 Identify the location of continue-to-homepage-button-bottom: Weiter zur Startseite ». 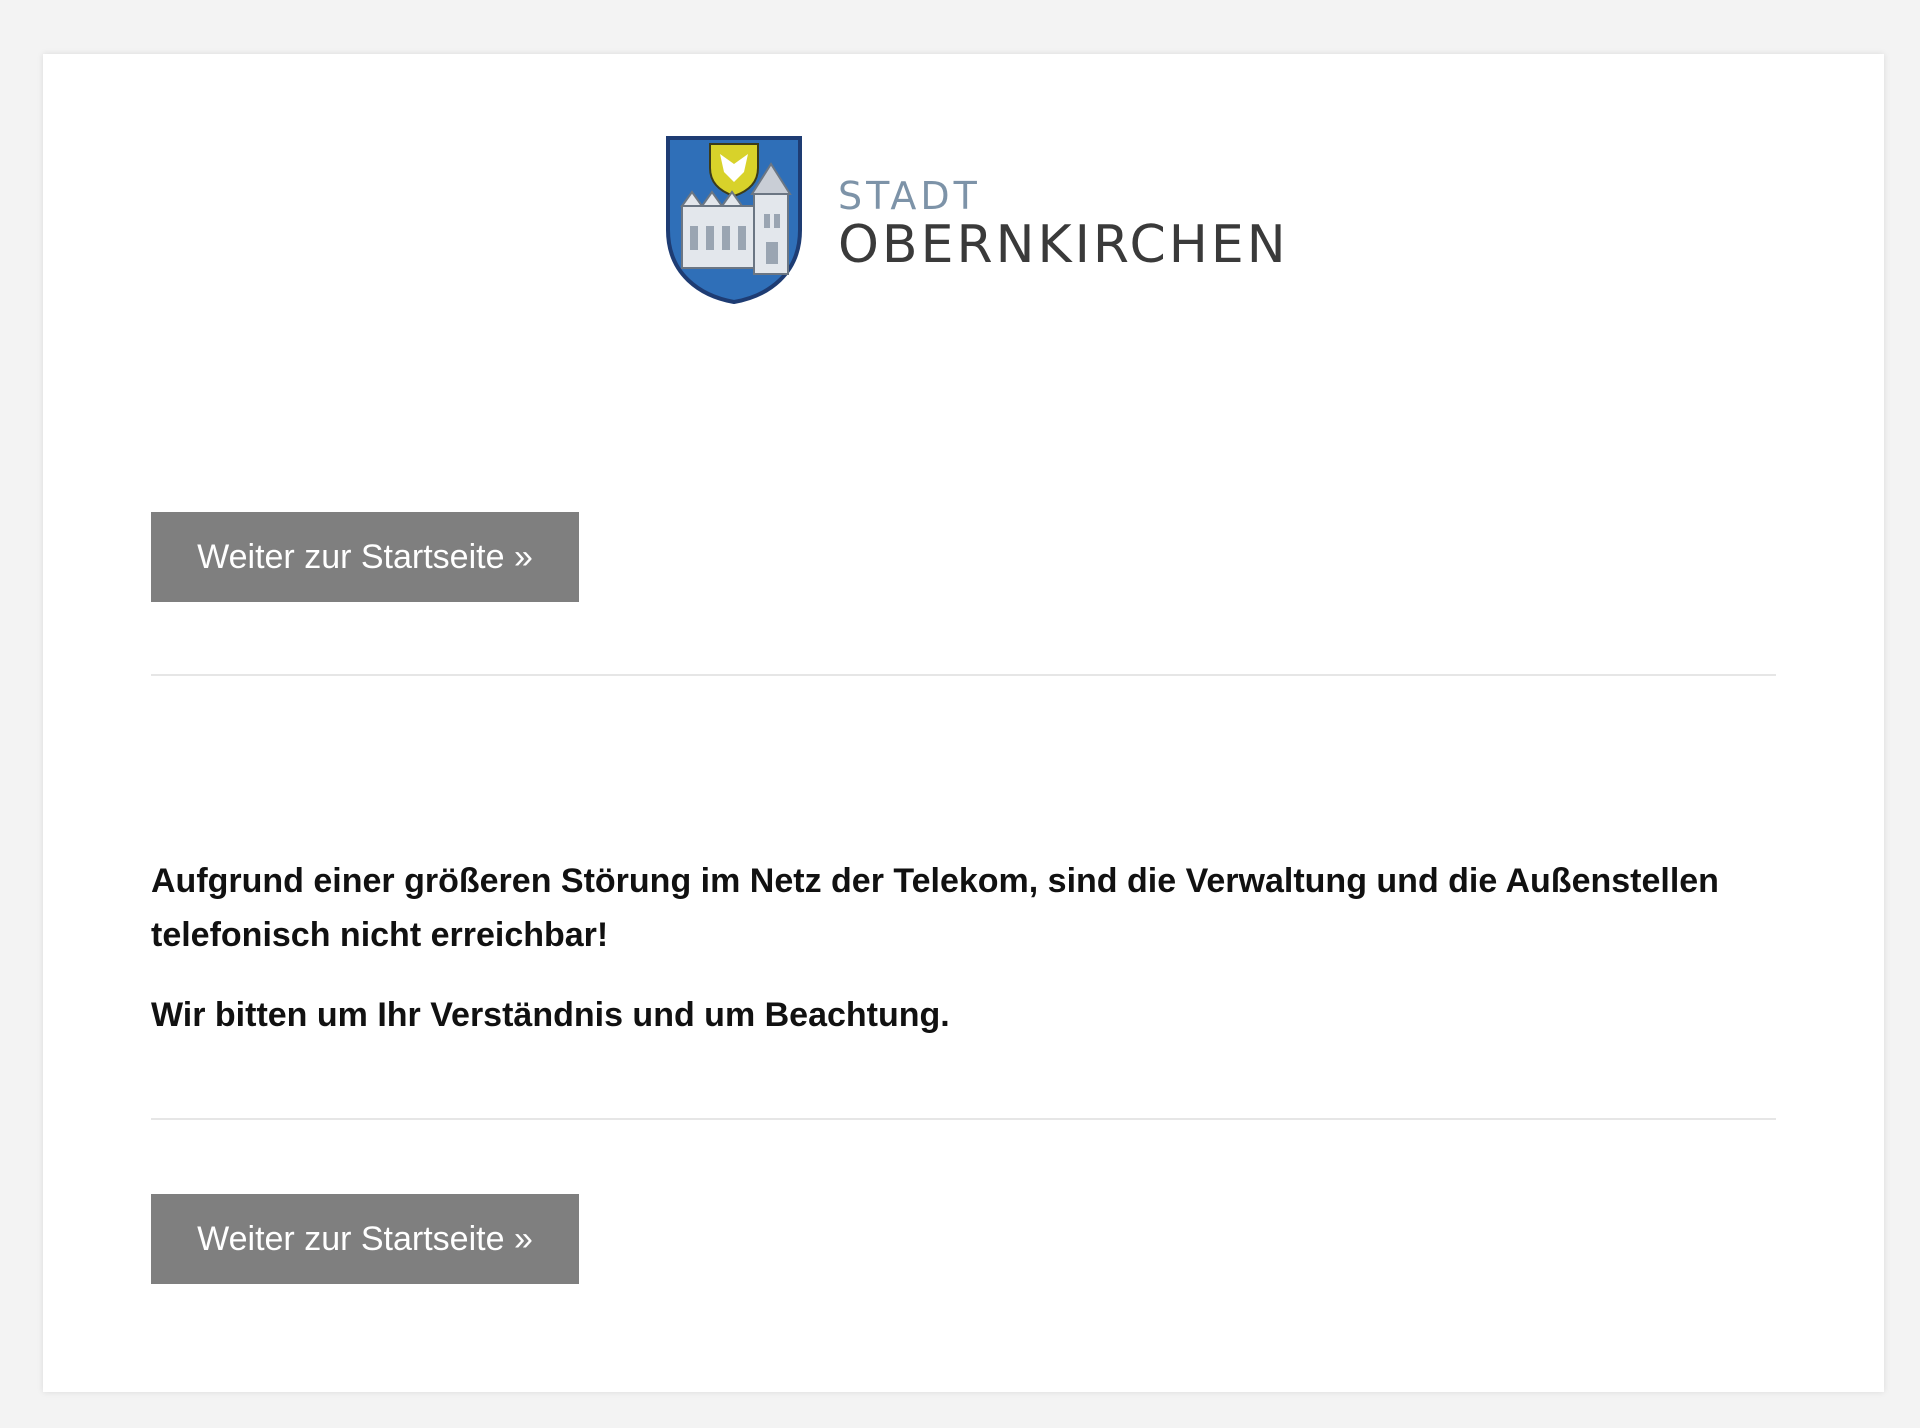
(365, 1239).